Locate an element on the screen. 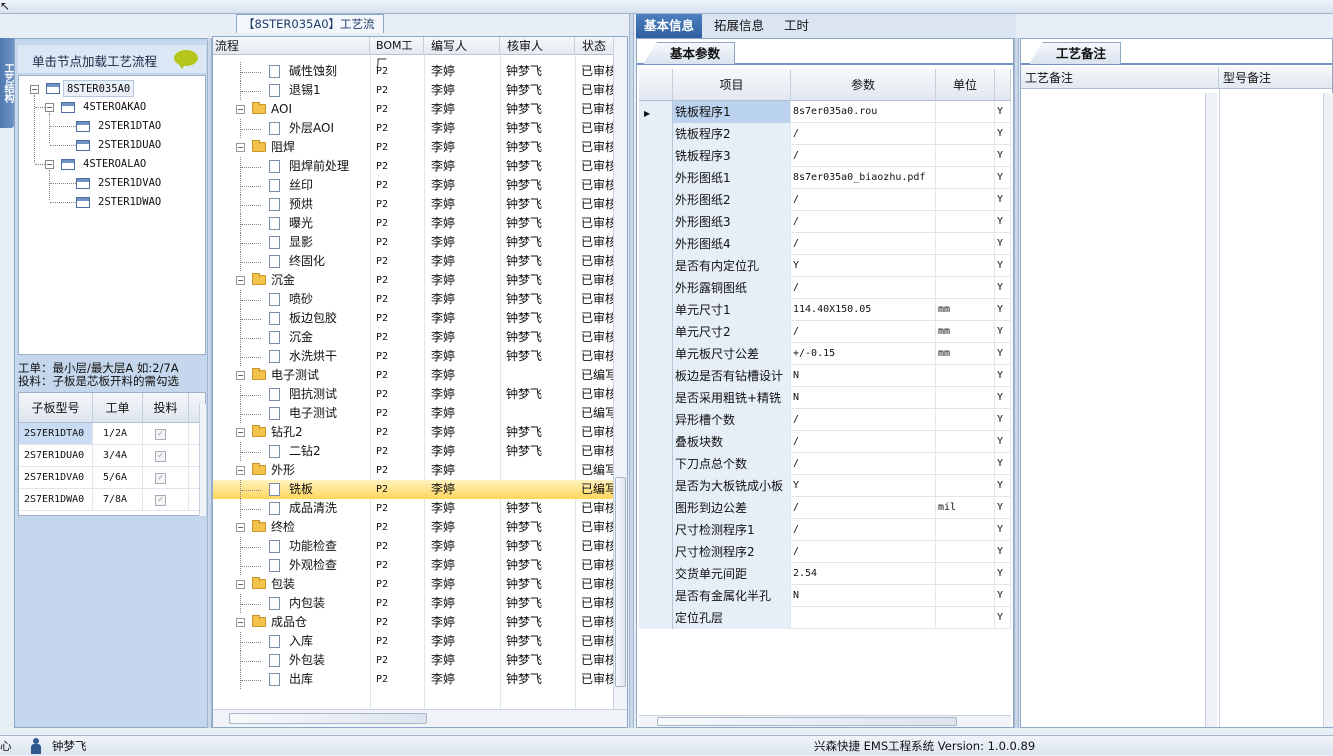  param-row: 外形图纸2/ Y is located at coordinates (825, 200).